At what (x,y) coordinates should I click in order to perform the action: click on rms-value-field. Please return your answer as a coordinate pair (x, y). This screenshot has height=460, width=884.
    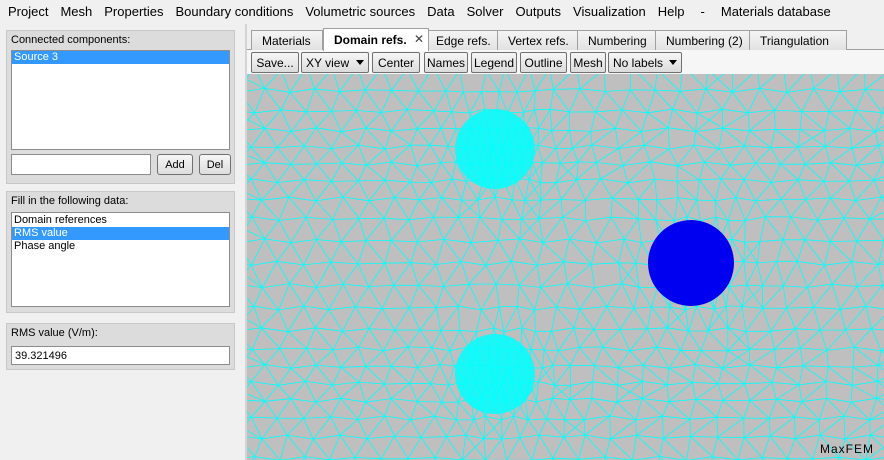
    Looking at the image, I should click on (120, 355).